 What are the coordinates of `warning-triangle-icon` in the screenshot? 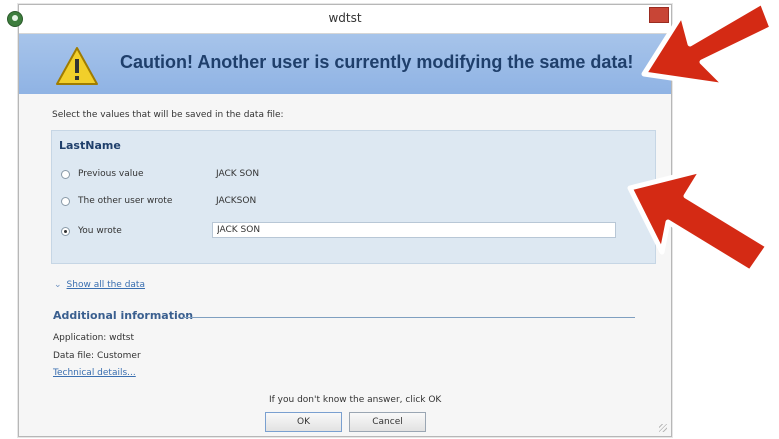 It's located at (77, 66).